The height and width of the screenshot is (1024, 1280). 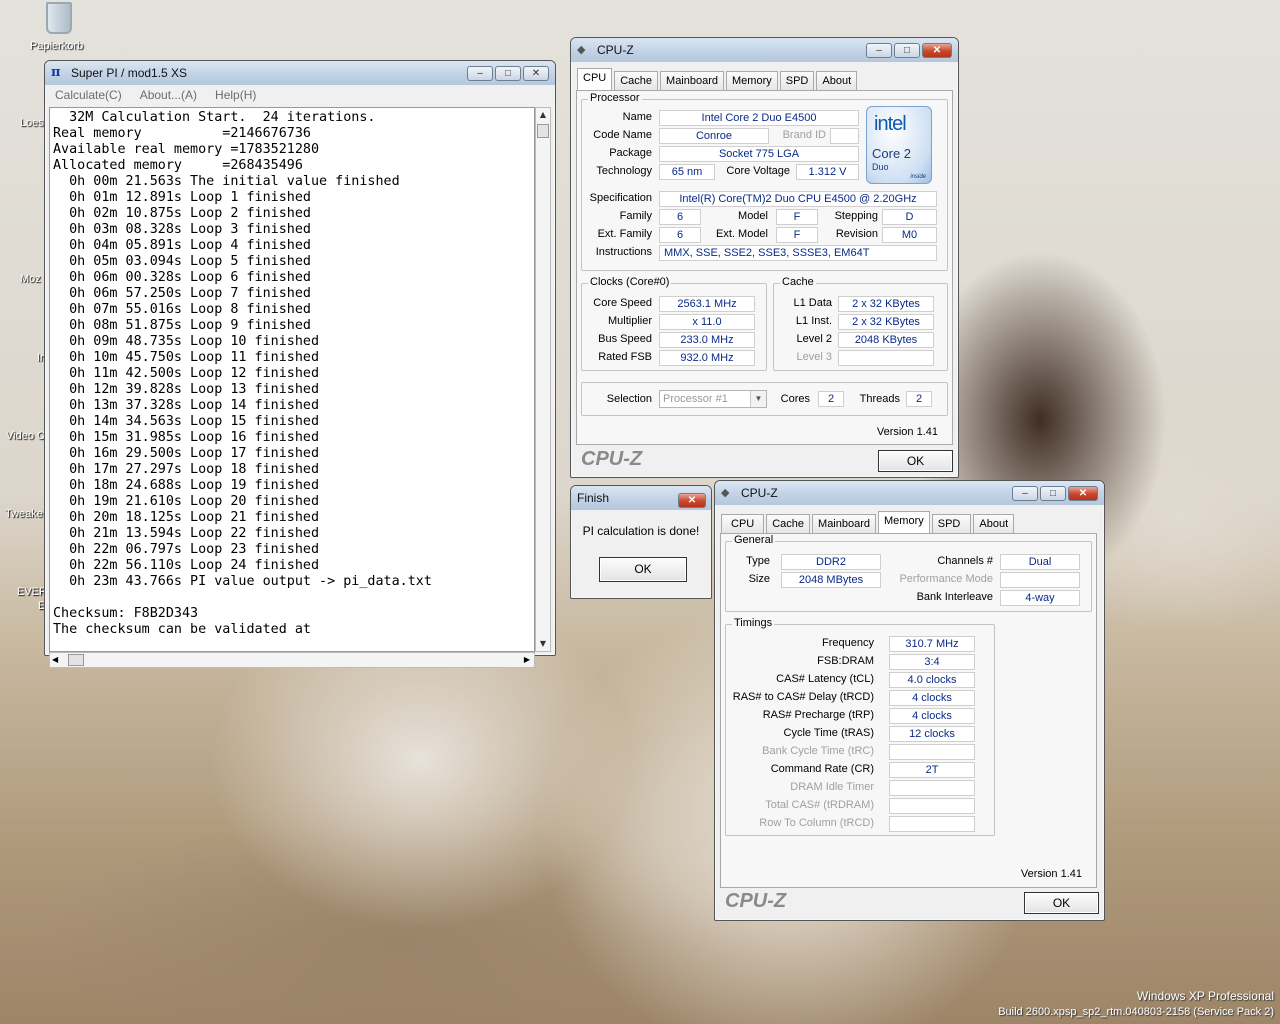 I want to click on cpuz-titlebar: ◆ CPU-Z – □ ✕, so click(x=764, y=50).